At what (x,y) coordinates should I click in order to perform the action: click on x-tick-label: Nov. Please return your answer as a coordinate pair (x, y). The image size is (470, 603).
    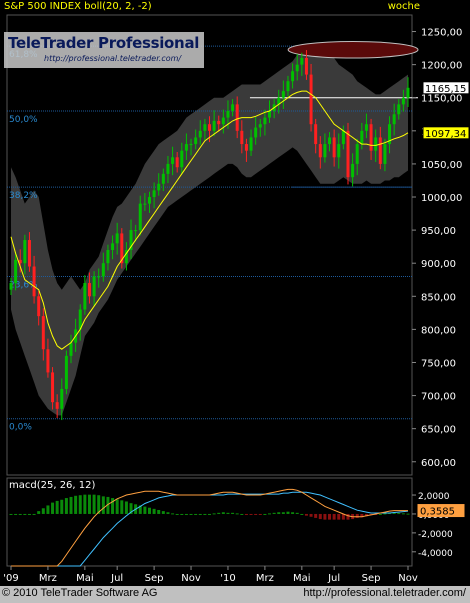
    Looking at the image, I should click on (191, 578).